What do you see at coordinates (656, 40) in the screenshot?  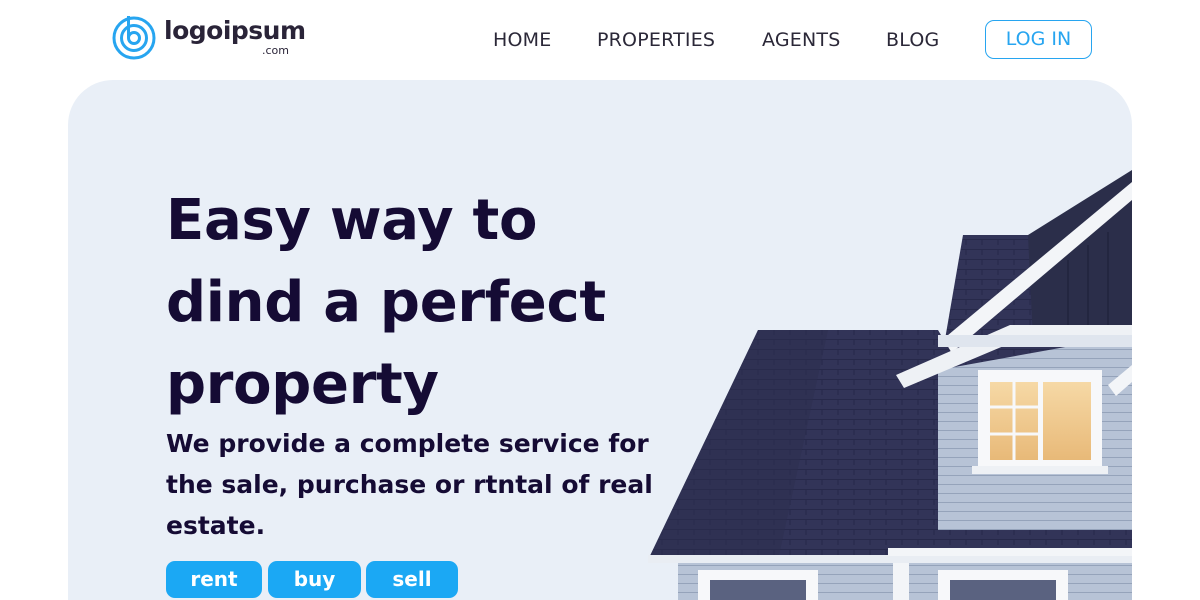 I see `nav-item-properties: PROPERTIES` at bounding box center [656, 40].